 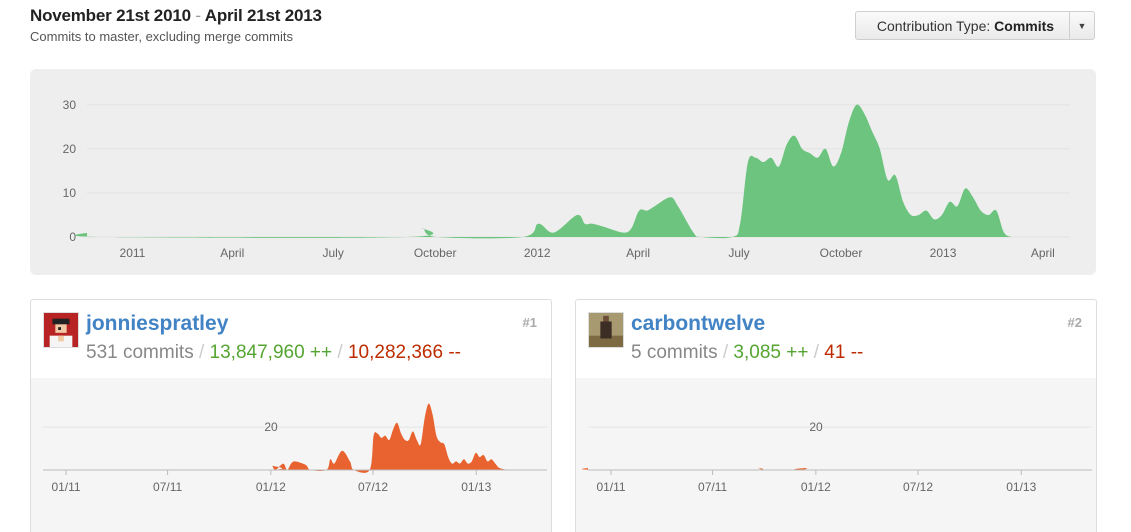 What do you see at coordinates (70, 193) in the screenshot?
I see `y-tick-label: 10` at bounding box center [70, 193].